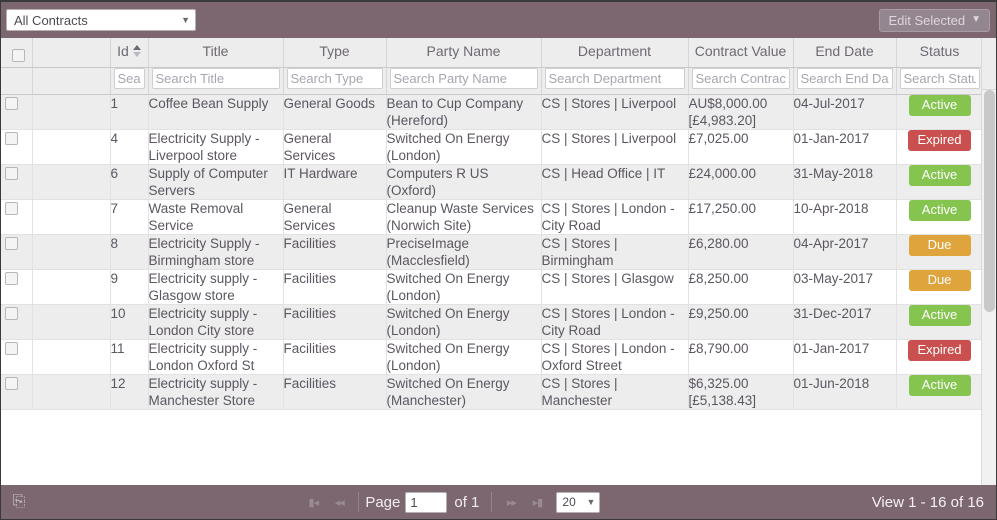 The width and height of the screenshot is (997, 520). Describe the element at coordinates (123, 51) in the screenshot. I see `header-id-label: Id` at that location.